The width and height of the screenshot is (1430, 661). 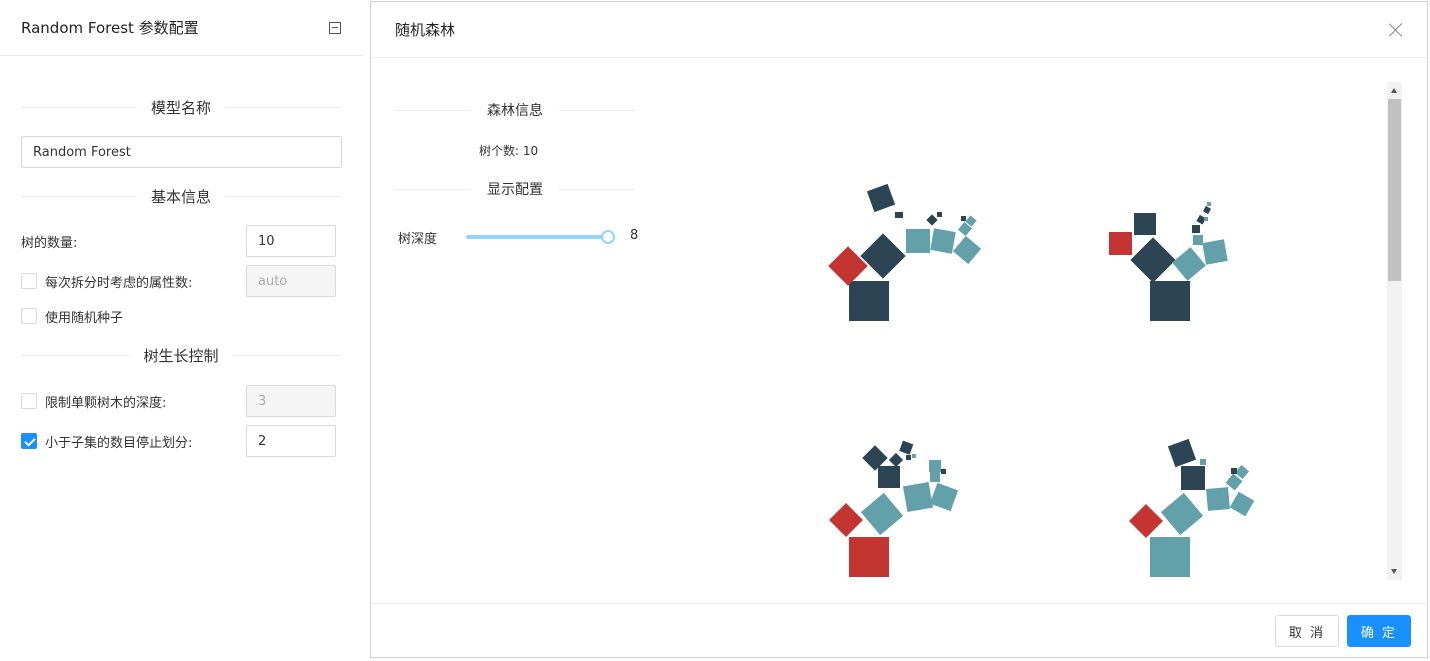 What do you see at coordinates (515, 110) in the screenshot?
I see `forest-info-heading: 森林信息` at bounding box center [515, 110].